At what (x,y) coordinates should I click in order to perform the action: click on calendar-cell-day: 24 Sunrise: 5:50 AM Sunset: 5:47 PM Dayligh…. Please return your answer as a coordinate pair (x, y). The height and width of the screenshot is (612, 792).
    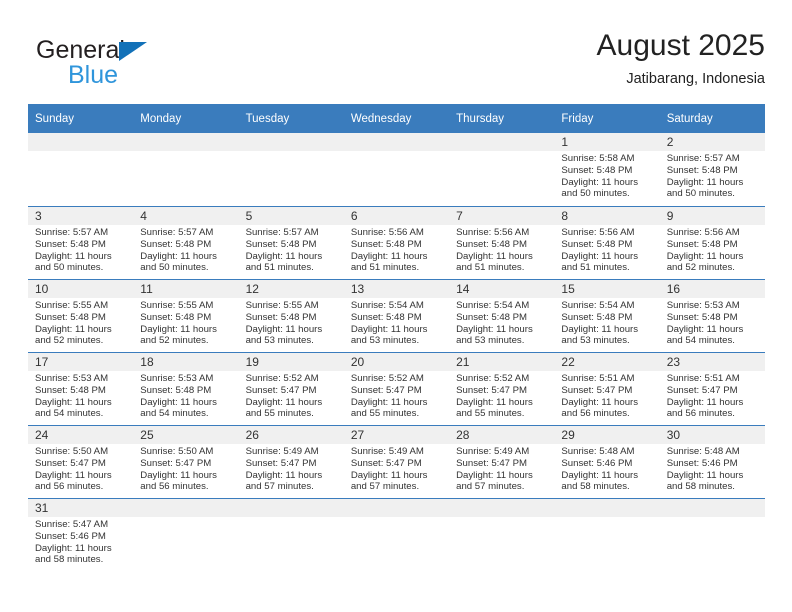
    Looking at the image, I should click on (81, 462).